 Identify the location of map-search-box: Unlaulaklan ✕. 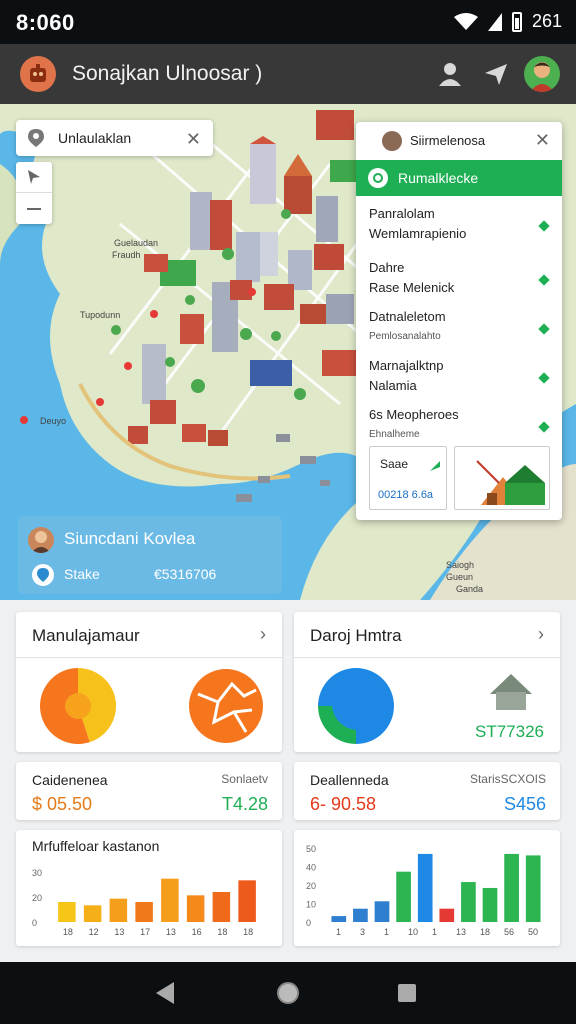
(114, 138).